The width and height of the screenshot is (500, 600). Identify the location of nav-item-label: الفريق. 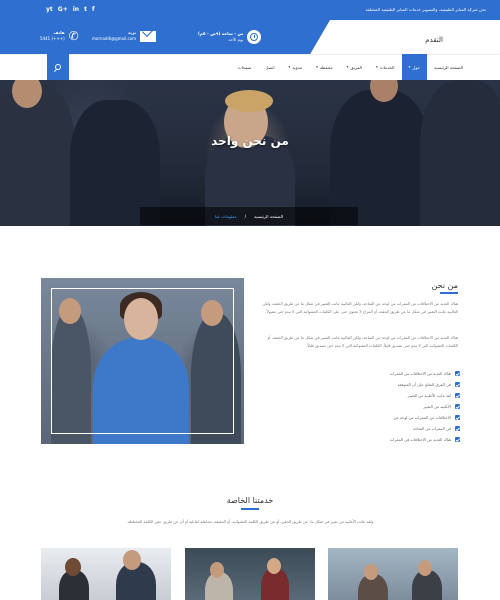
(356, 67).